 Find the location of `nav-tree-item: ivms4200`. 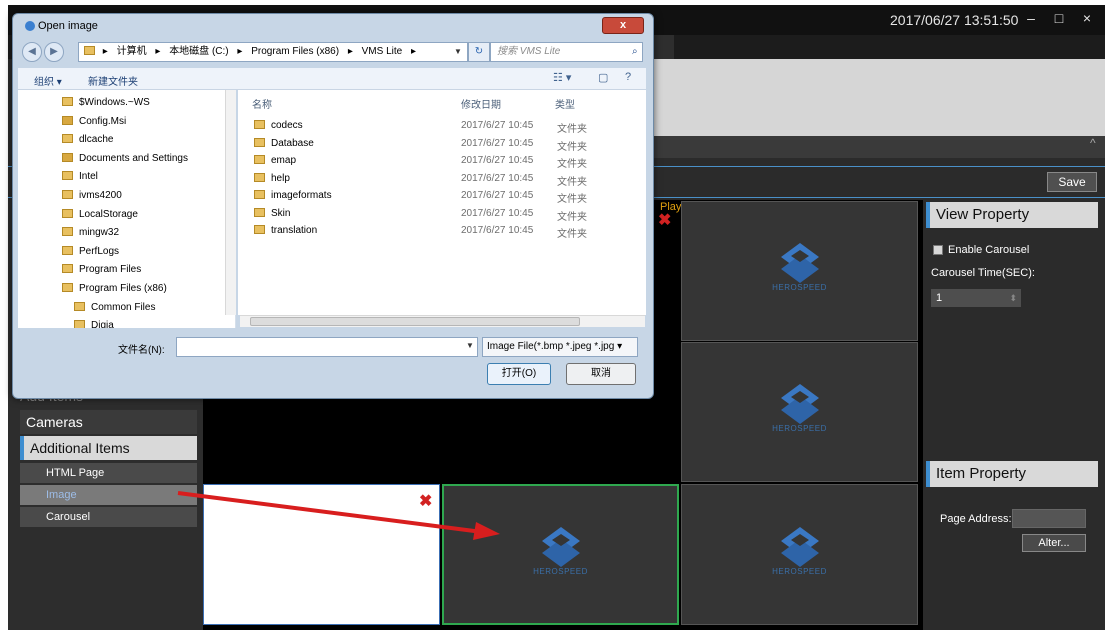

nav-tree-item: ivms4200 is located at coordinates (92, 196).